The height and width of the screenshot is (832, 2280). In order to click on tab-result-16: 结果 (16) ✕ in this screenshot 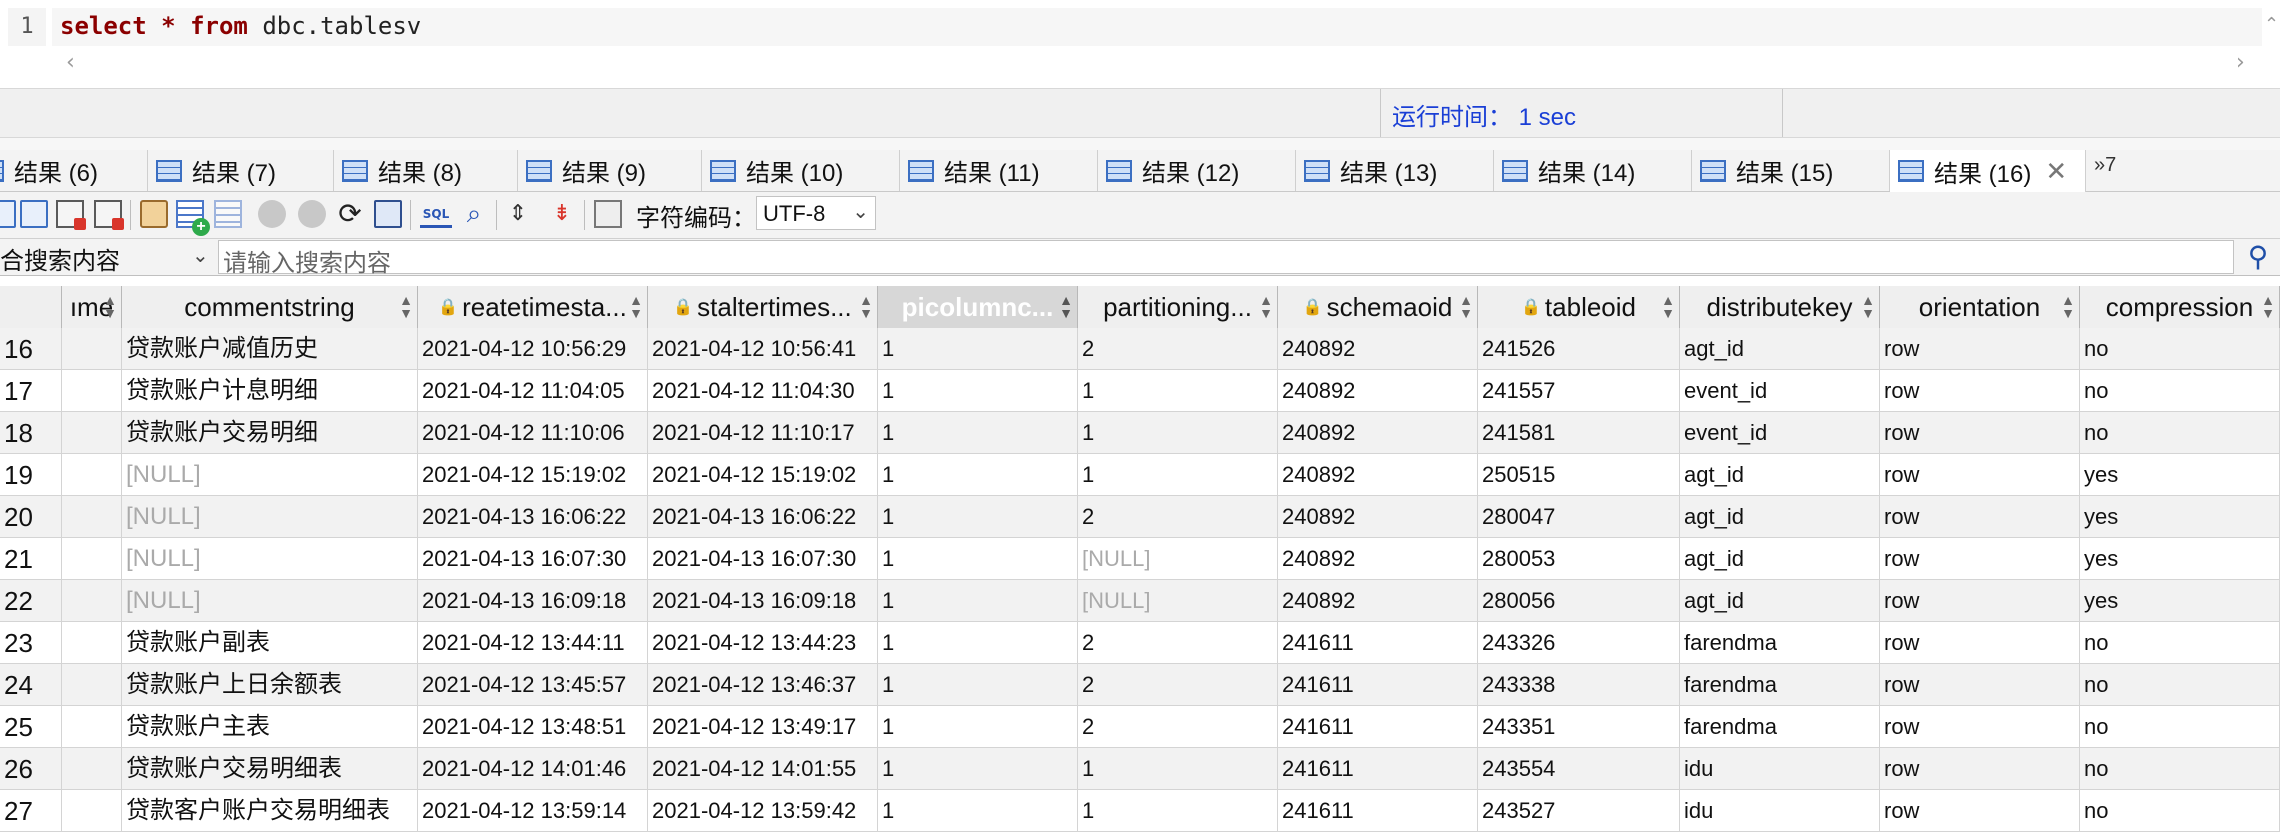, I will do `click(1988, 171)`.